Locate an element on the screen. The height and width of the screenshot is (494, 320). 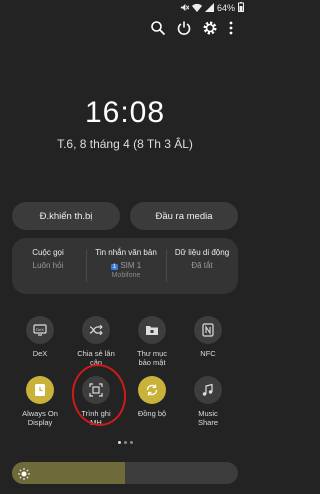
more-options-icon is located at coordinates (236, 28).